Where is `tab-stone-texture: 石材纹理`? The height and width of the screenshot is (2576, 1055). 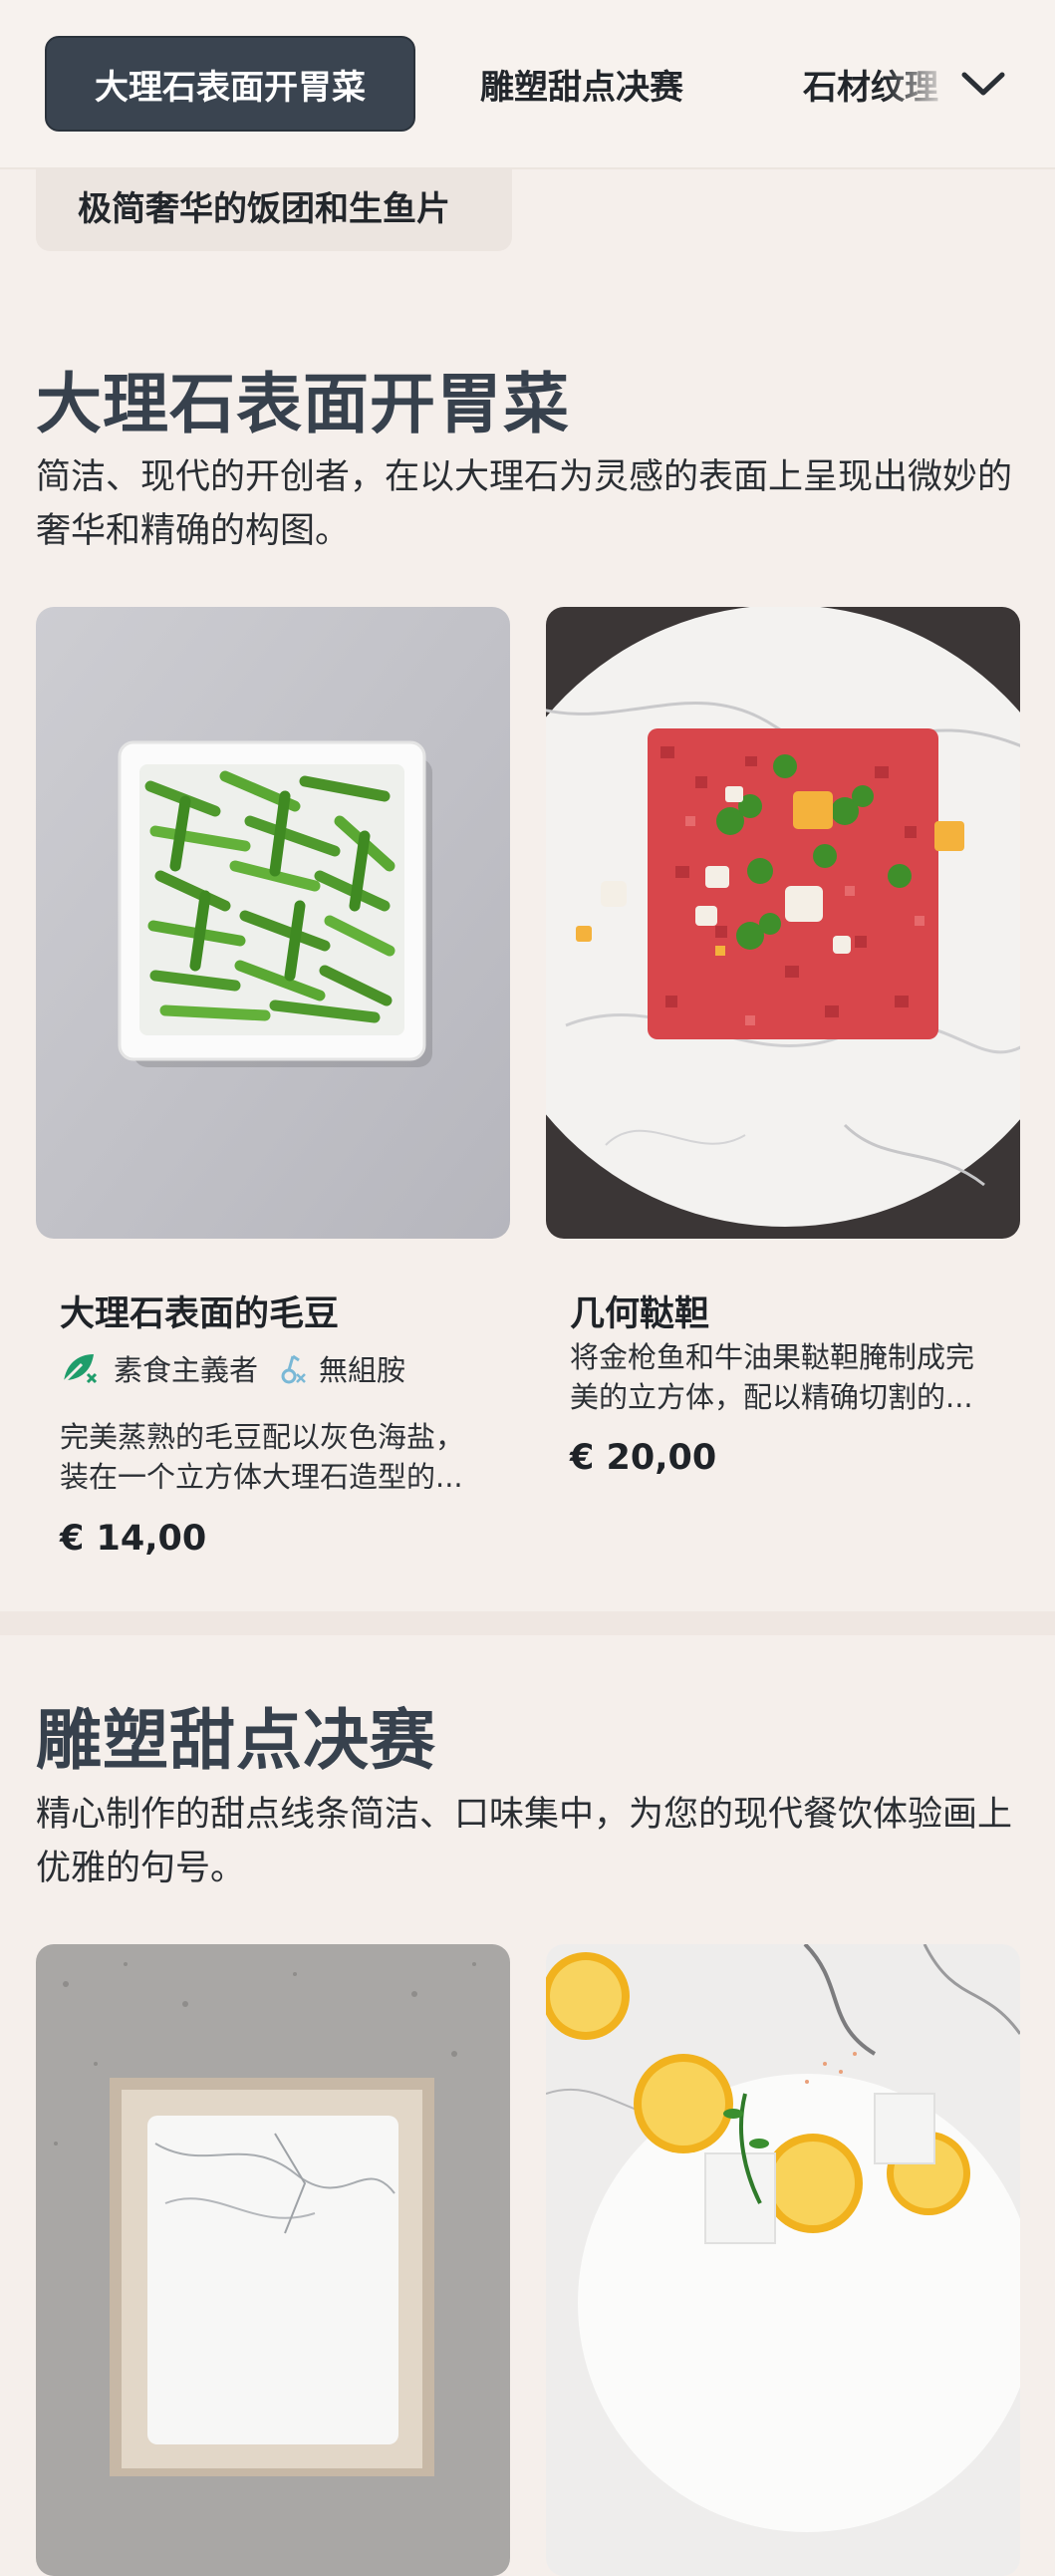
tab-stone-texture: 石材纹理 is located at coordinates (877, 84).